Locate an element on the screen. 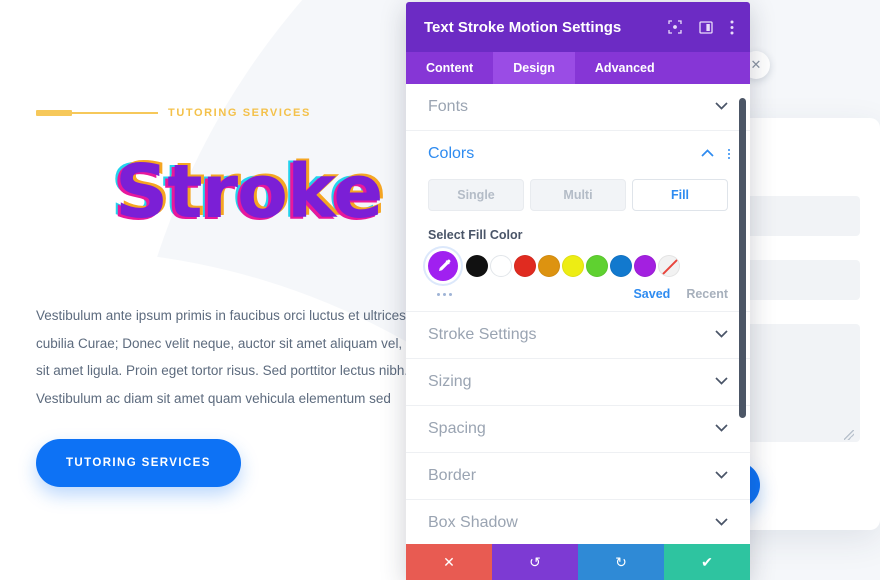 This screenshot has height=580, width=880. redo-button: ↻ is located at coordinates (621, 562).